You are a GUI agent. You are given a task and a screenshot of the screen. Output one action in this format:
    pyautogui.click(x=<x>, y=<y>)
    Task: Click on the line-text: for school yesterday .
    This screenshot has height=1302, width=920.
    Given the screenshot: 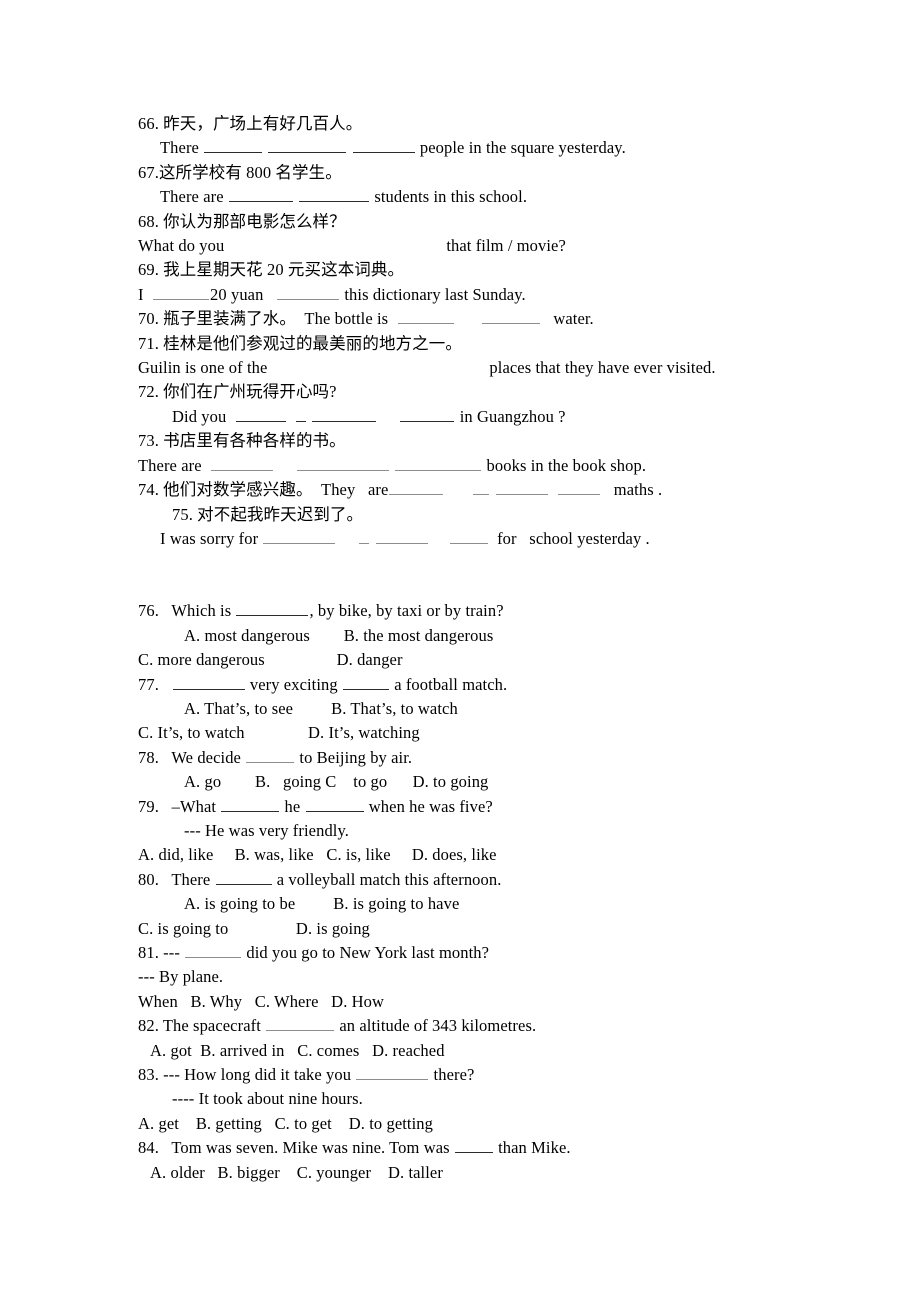 What is the action you would take?
    pyautogui.click(x=569, y=538)
    